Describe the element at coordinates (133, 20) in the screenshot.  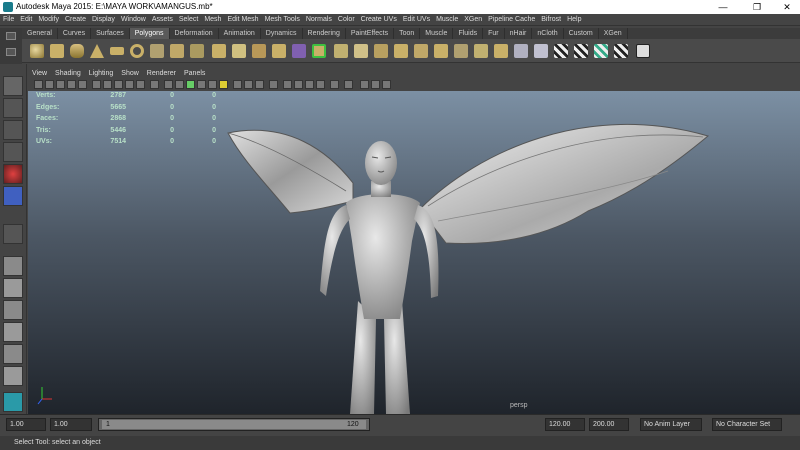
I see `menu-window: Window` at that location.